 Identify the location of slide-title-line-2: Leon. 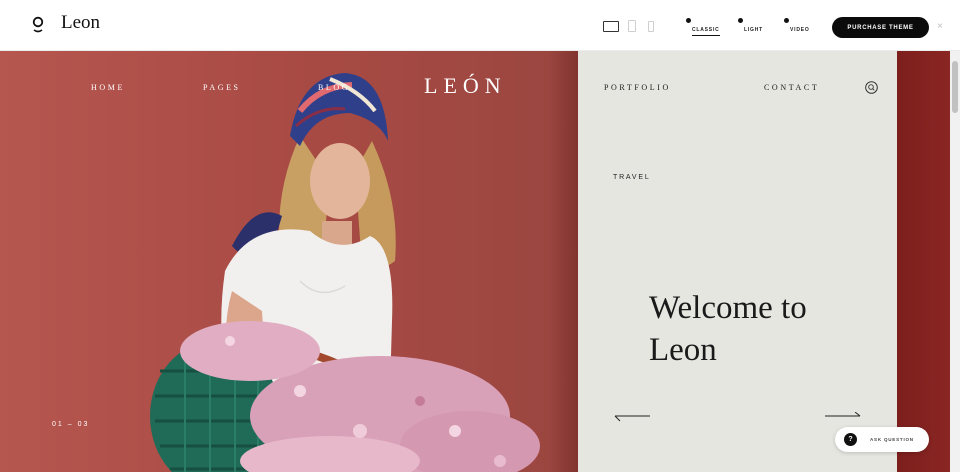
(683, 350).